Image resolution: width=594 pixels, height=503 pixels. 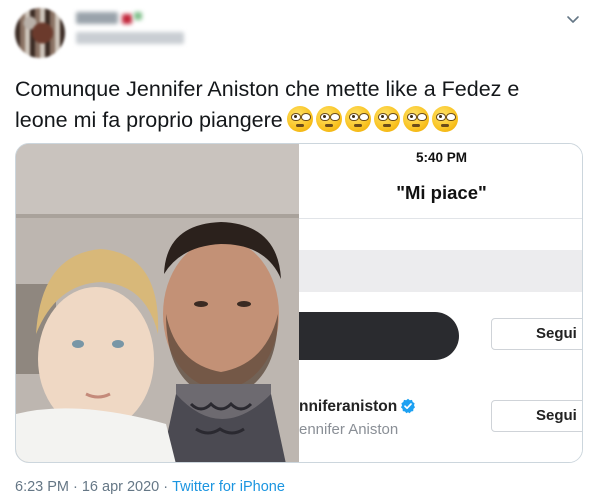 I want to click on tweet-text-line-2: leone mi fa proprio piangere, so click(x=295, y=120).